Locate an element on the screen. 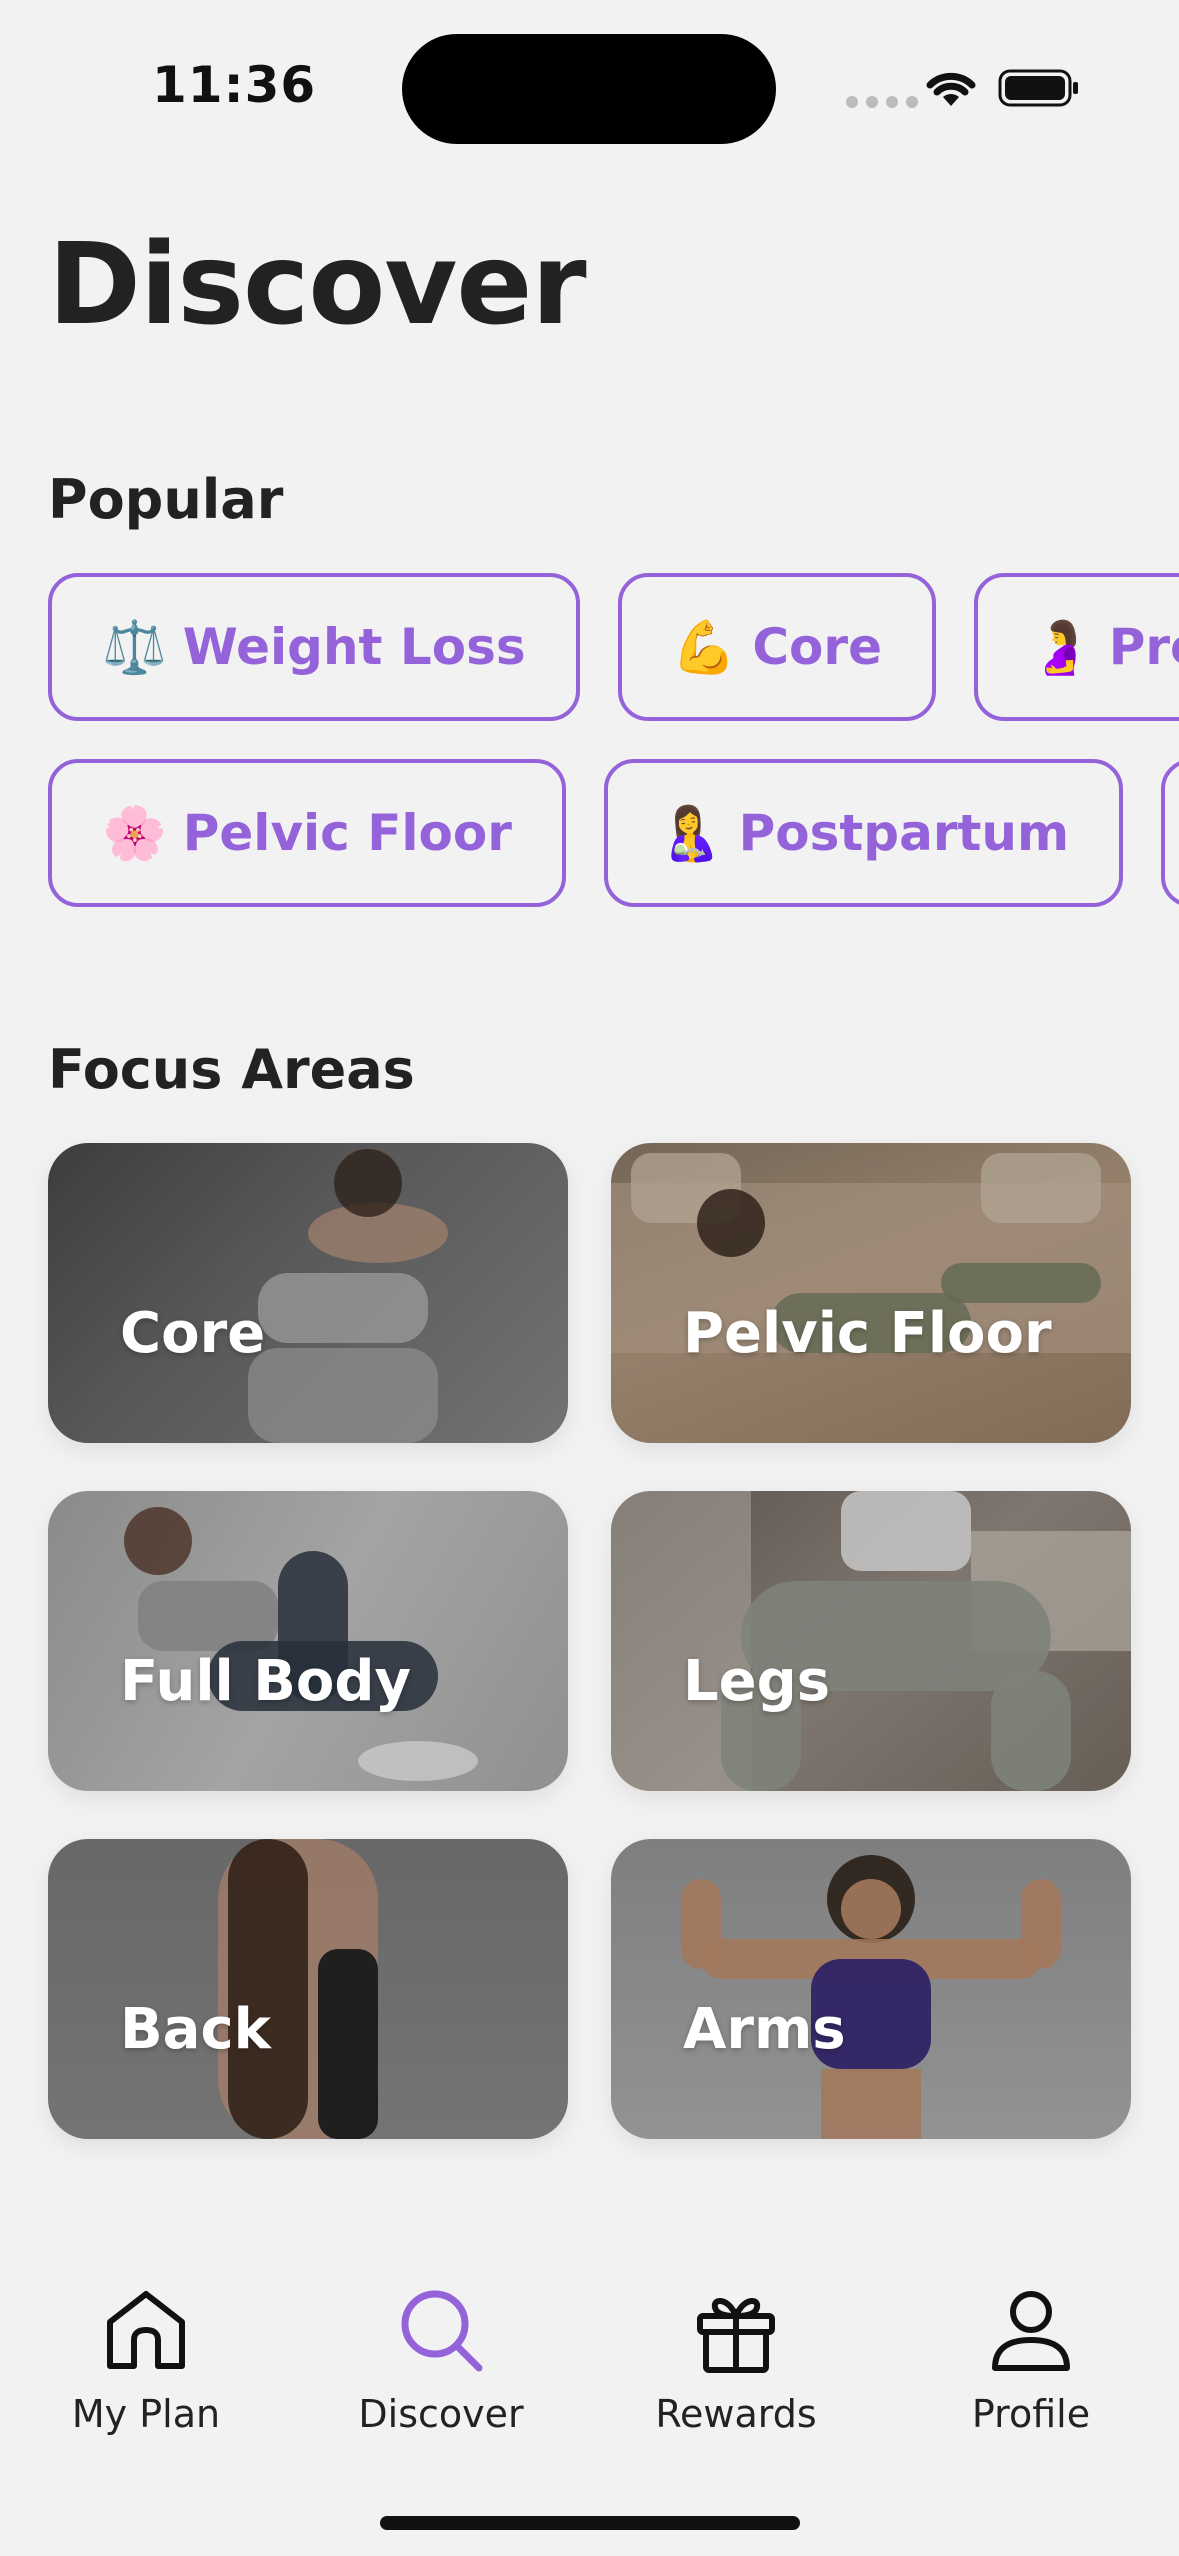 The image size is (1179, 2556). chip-postpartum: 🤱 Postpartum is located at coordinates (863, 833).